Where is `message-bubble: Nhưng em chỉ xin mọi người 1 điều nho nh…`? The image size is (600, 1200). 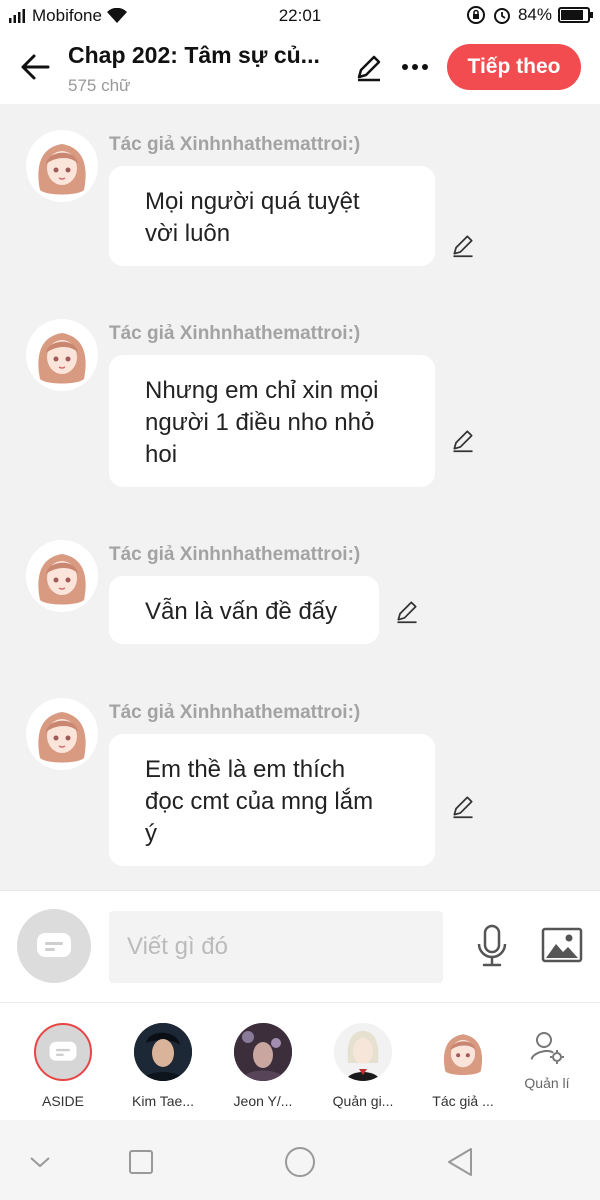
message-bubble: Nhưng em chỉ xin mọi người 1 điều nho nh… is located at coordinates (272, 421).